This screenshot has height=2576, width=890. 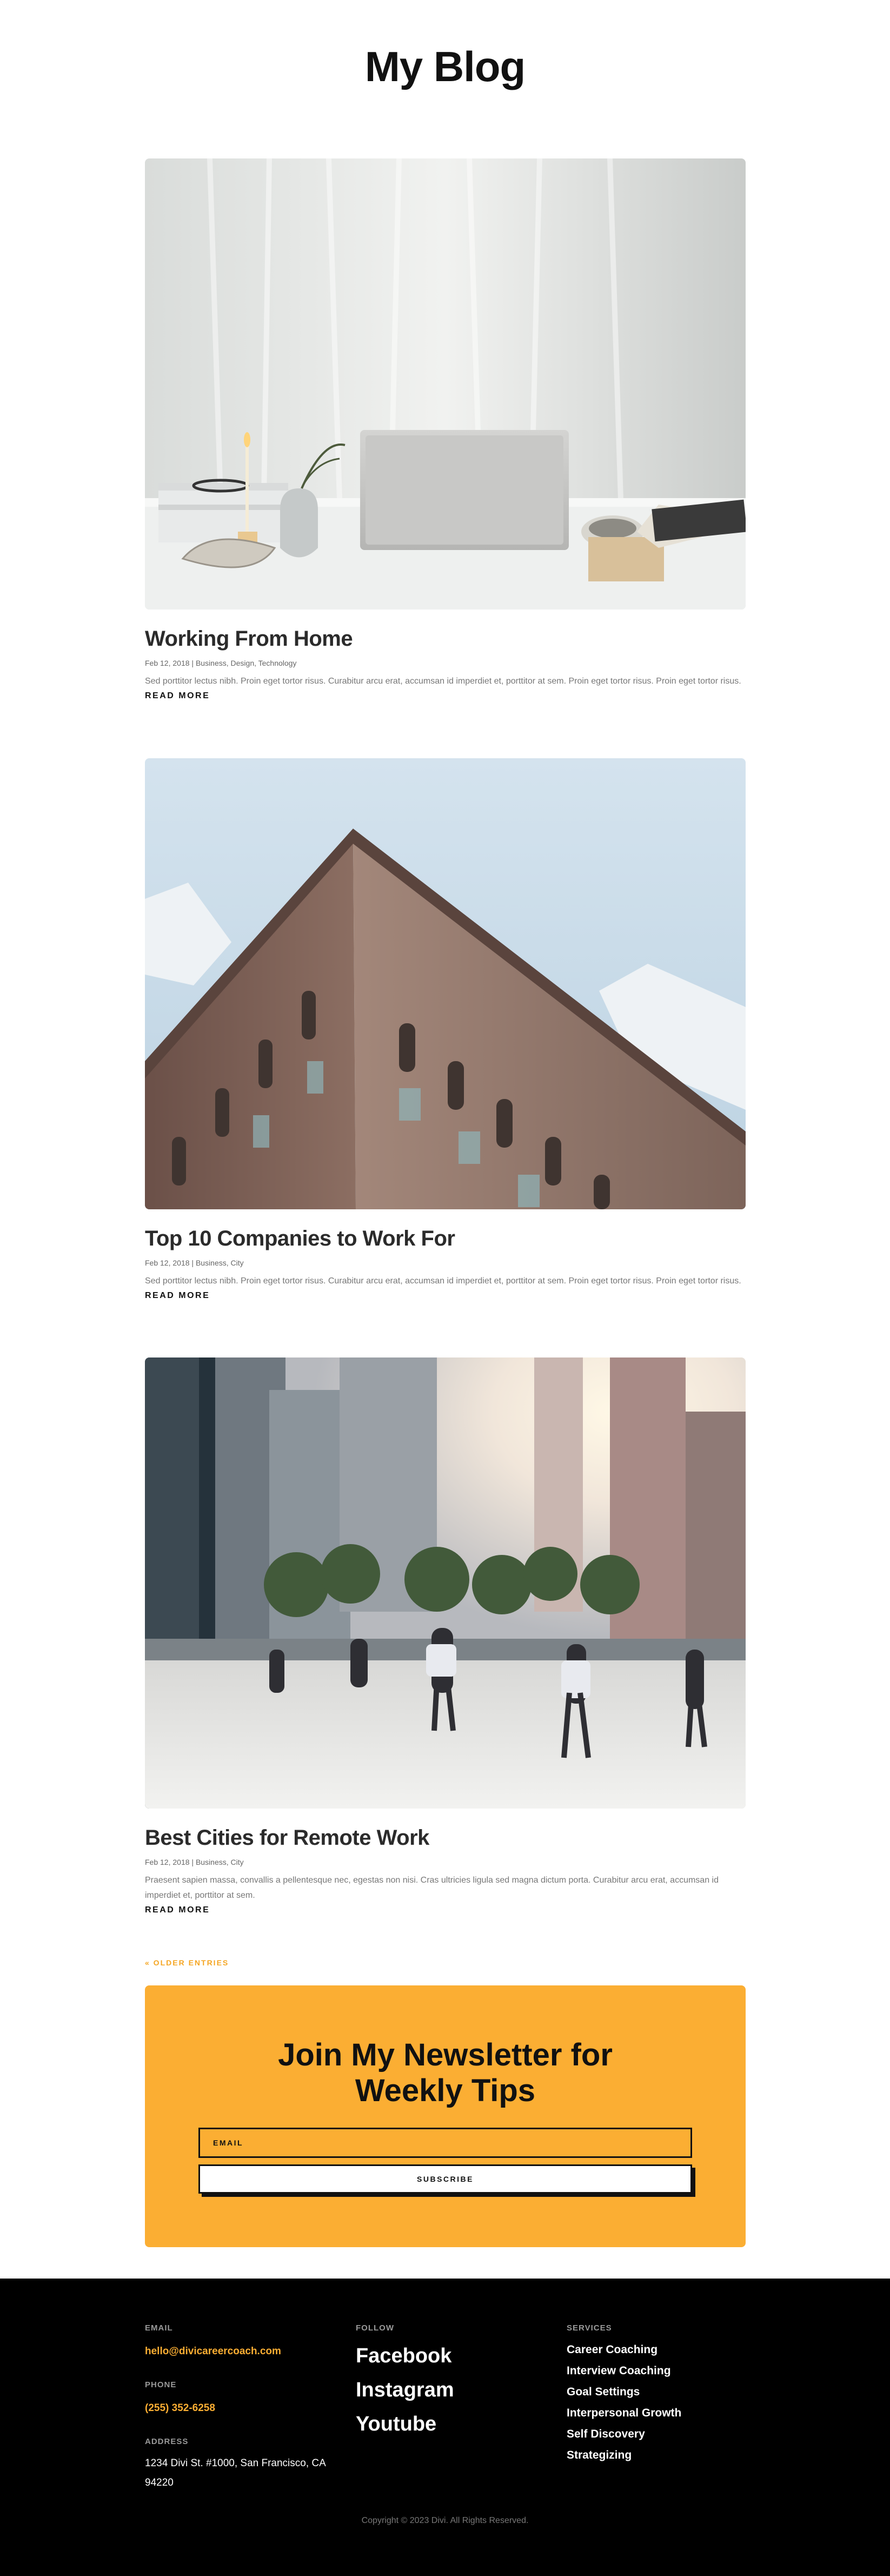 I want to click on follow-label: FOLLOW, so click(x=375, y=2328).